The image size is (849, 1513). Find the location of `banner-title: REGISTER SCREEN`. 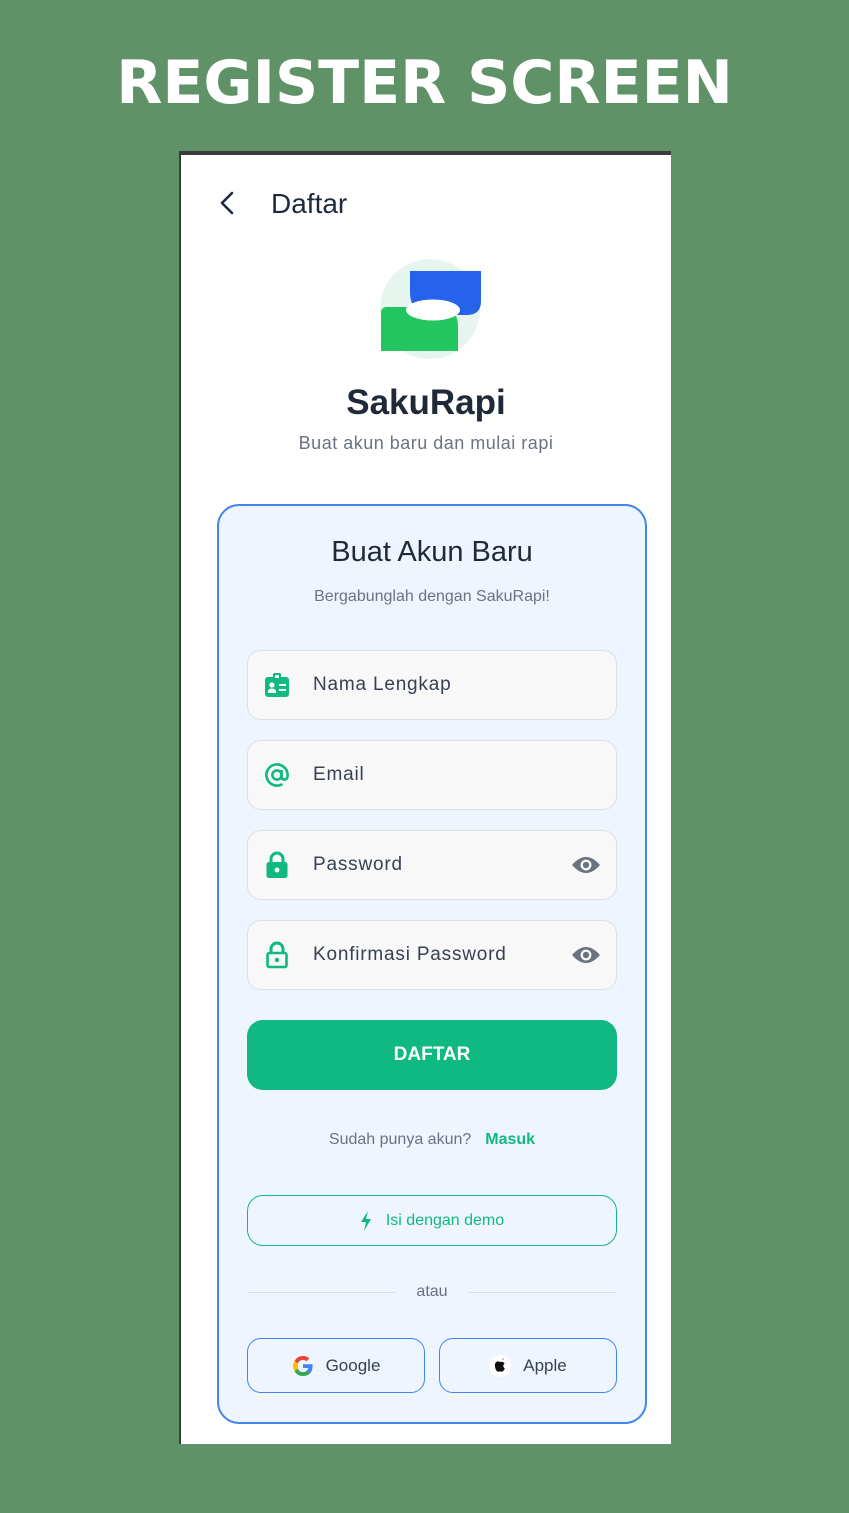

banner-title: REGISTER SCREEN is located at coordinates (424, 83).